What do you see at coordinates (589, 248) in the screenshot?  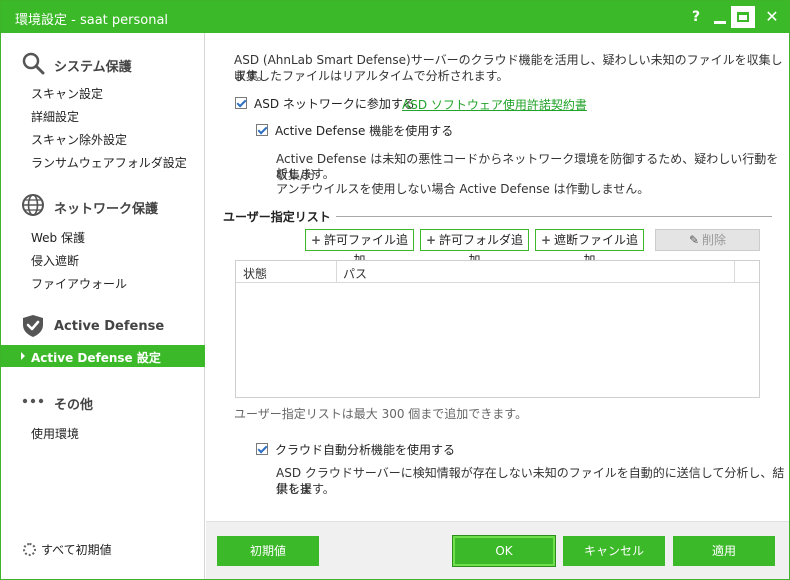 I see `add-blocked-file-button: +遮断ファイル追加` at bounding box center [589, 248].